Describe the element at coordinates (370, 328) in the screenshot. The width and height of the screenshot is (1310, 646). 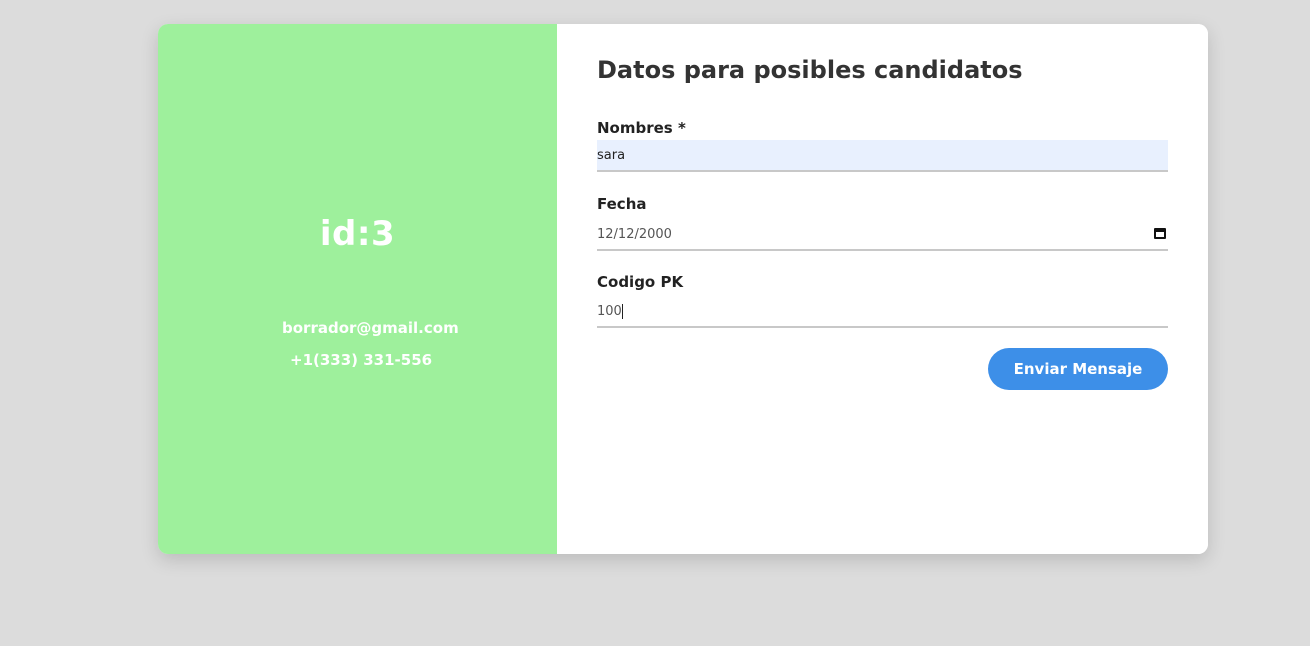
I see `contact-email: borrador@gmail.com` at that location.